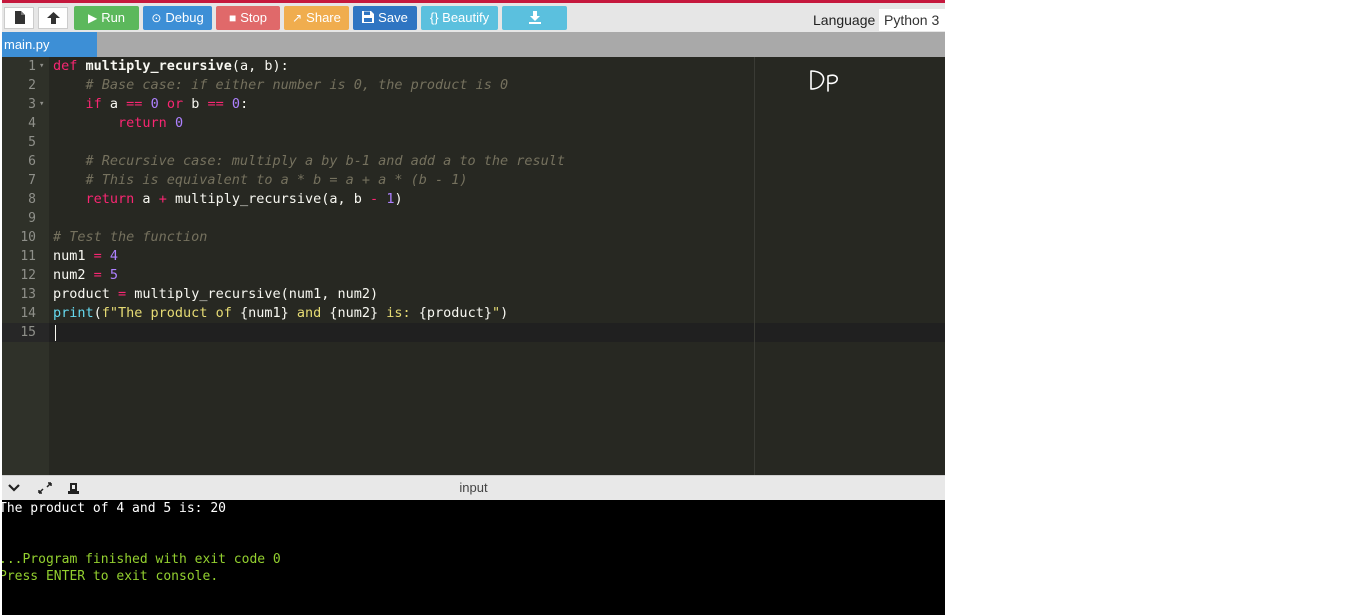 The height and width of the screenshot is (615, 1346). Describe the element at coordinates (825, 82) in the screenshot. I see `handwritten-annotation: DP` at that location.